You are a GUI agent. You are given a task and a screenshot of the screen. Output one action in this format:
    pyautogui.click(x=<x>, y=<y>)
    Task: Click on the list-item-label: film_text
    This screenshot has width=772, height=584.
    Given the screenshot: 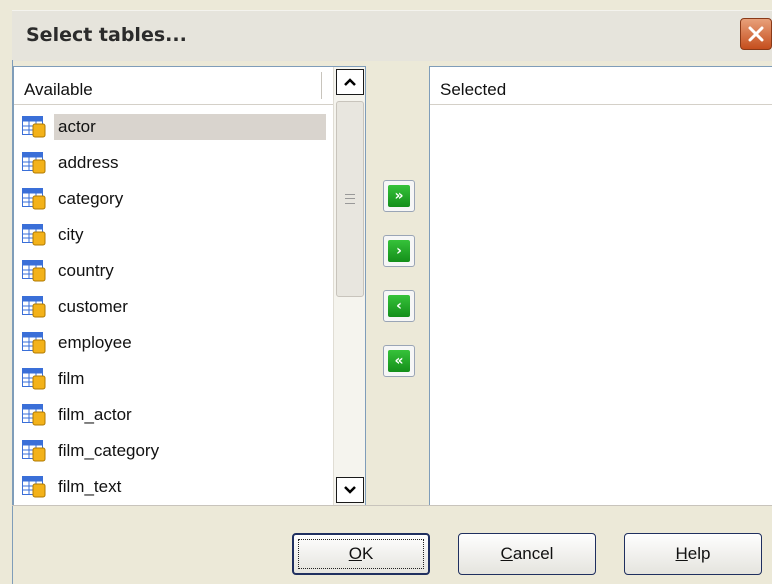 What is the action you would take?
    pyautogui.click(x=90, y=486)
    